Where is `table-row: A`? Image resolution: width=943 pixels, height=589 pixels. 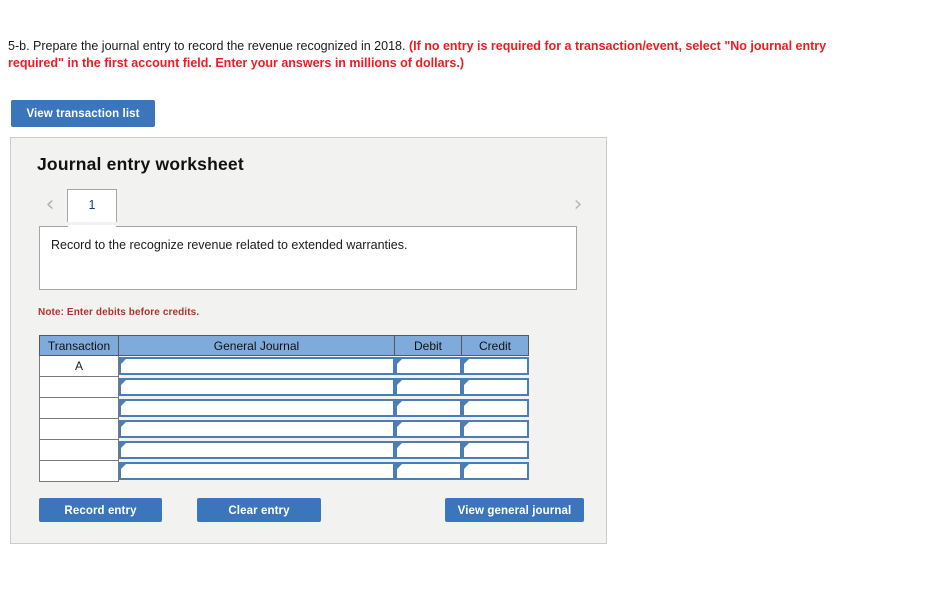 table-row: A is located at coordinates (284, 366).